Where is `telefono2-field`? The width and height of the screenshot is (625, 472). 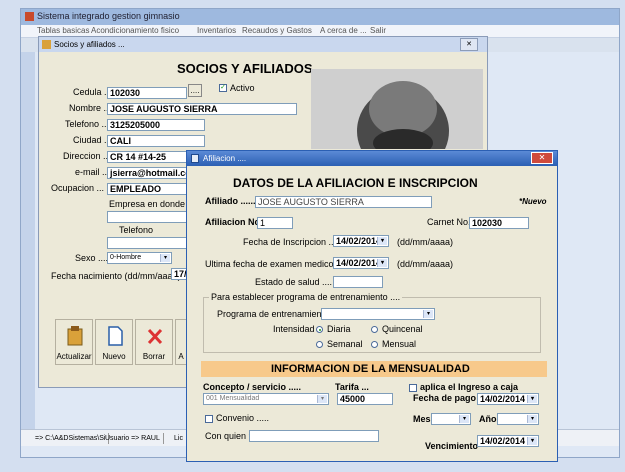
telefono2-field is located at coordinates (148, 243).